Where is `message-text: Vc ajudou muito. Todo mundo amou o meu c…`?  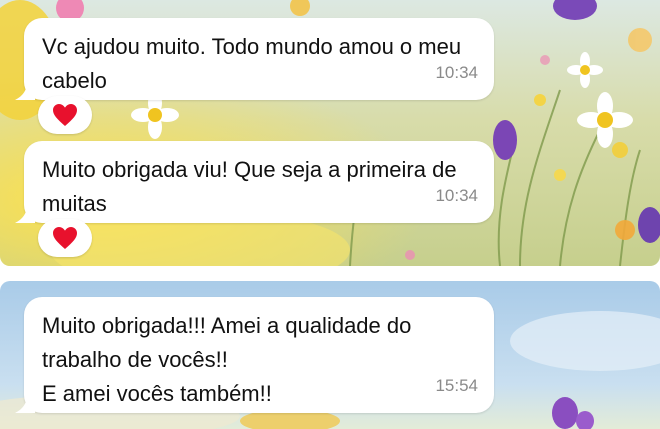
message-text: Vc ajudou muito. Todo mundo amou o meu c… is located at coordinates (252, 63).